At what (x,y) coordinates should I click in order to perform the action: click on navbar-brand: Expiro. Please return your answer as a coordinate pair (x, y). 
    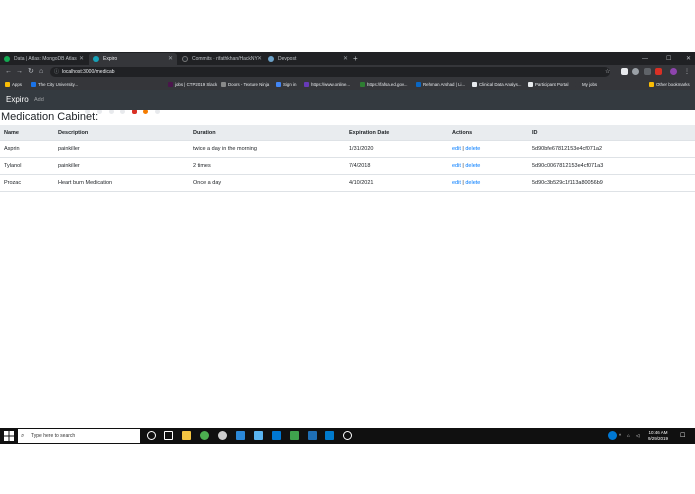
    Looking at the image, I should click on (17, 100).